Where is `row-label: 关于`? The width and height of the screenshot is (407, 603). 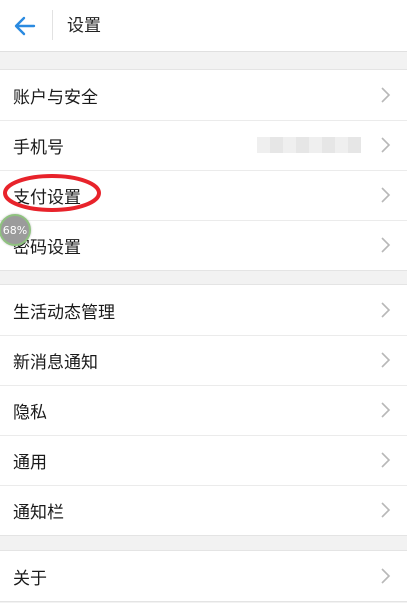
row-label: 关于 is located at coordinates (30, 578).